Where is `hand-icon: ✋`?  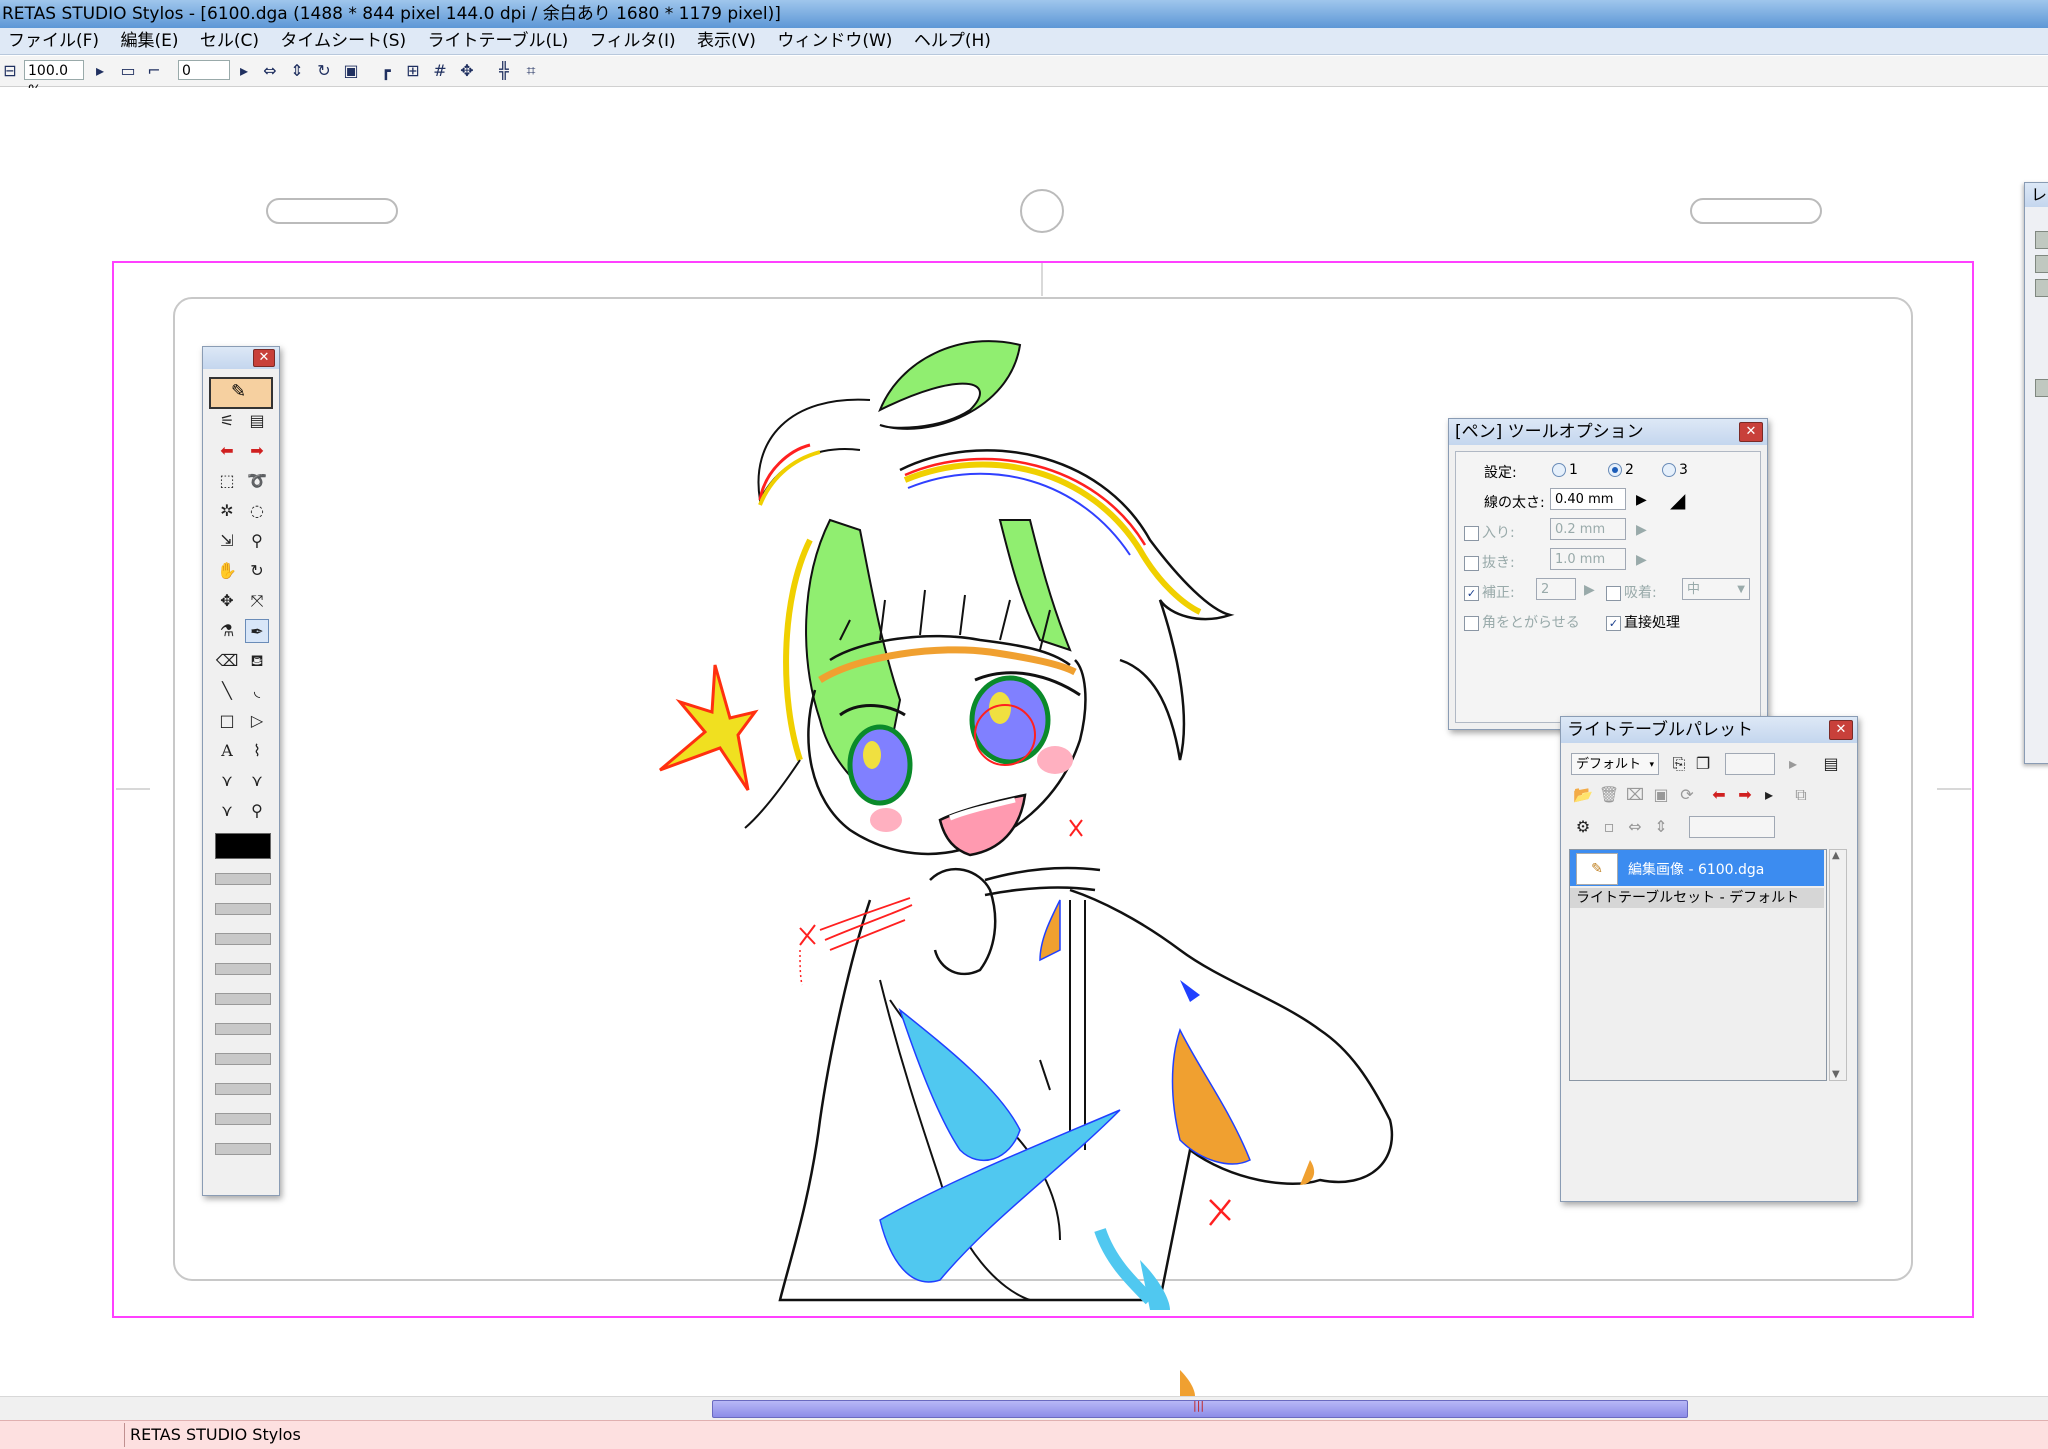 hand-icon: ✋ is located at coordinates (227, 571).